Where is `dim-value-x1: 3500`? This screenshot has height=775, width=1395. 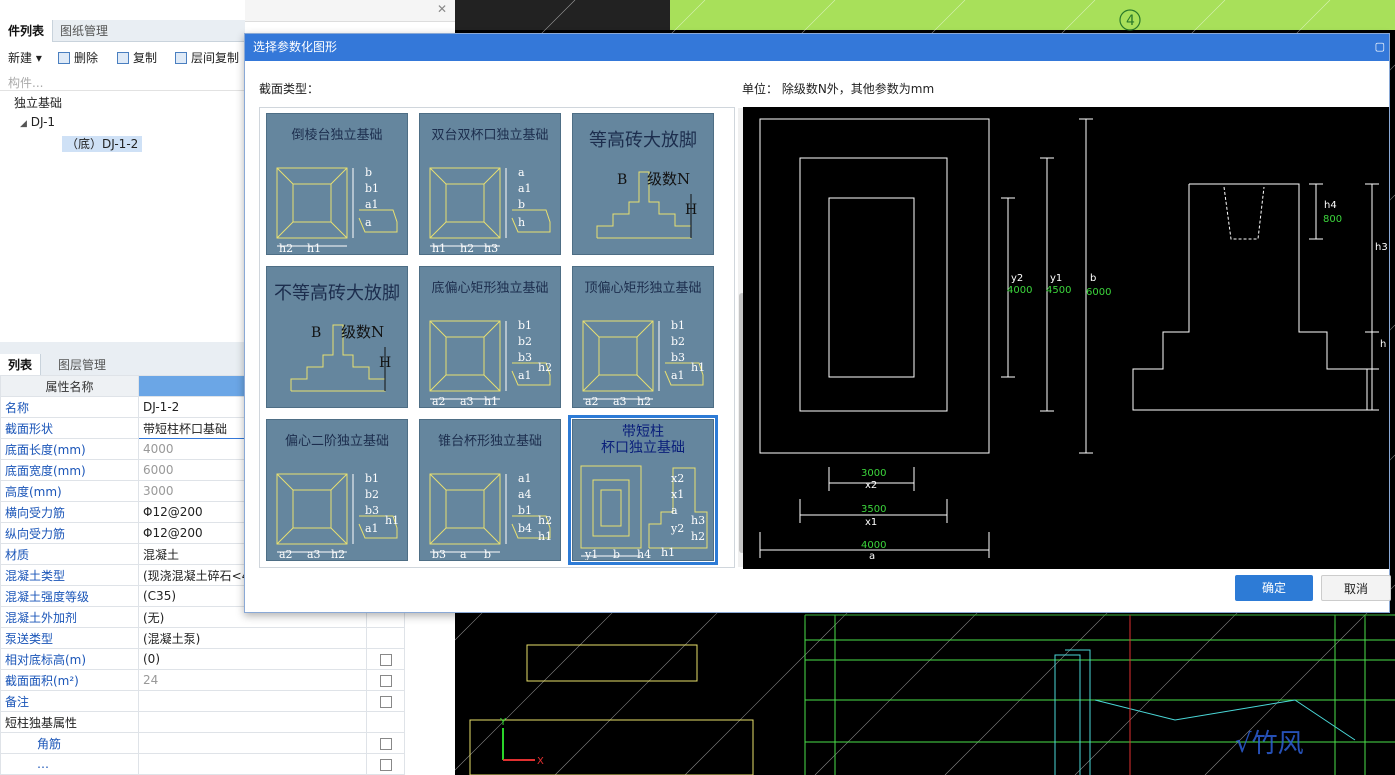 dim-value-x1: 3500 is located at coordinates (873, 509).